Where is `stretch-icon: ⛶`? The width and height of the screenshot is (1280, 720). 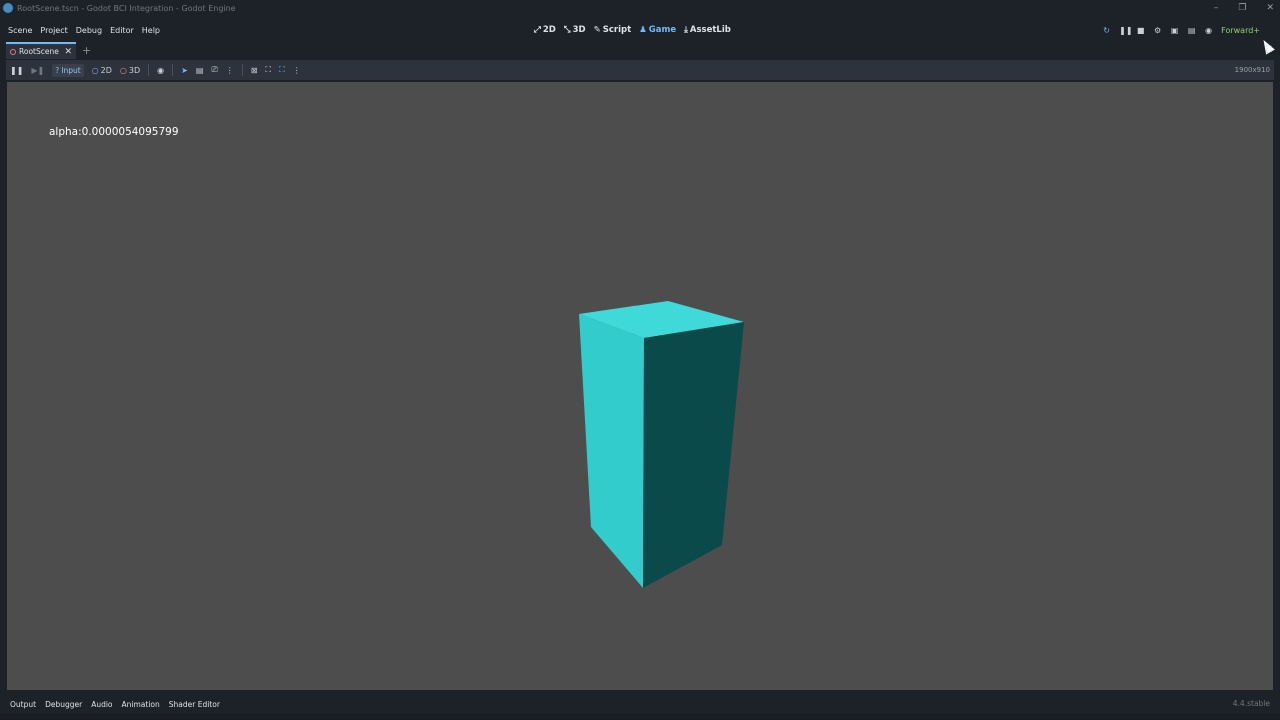
stretch-icon: ⛶ is located at coordinates (282, 70).